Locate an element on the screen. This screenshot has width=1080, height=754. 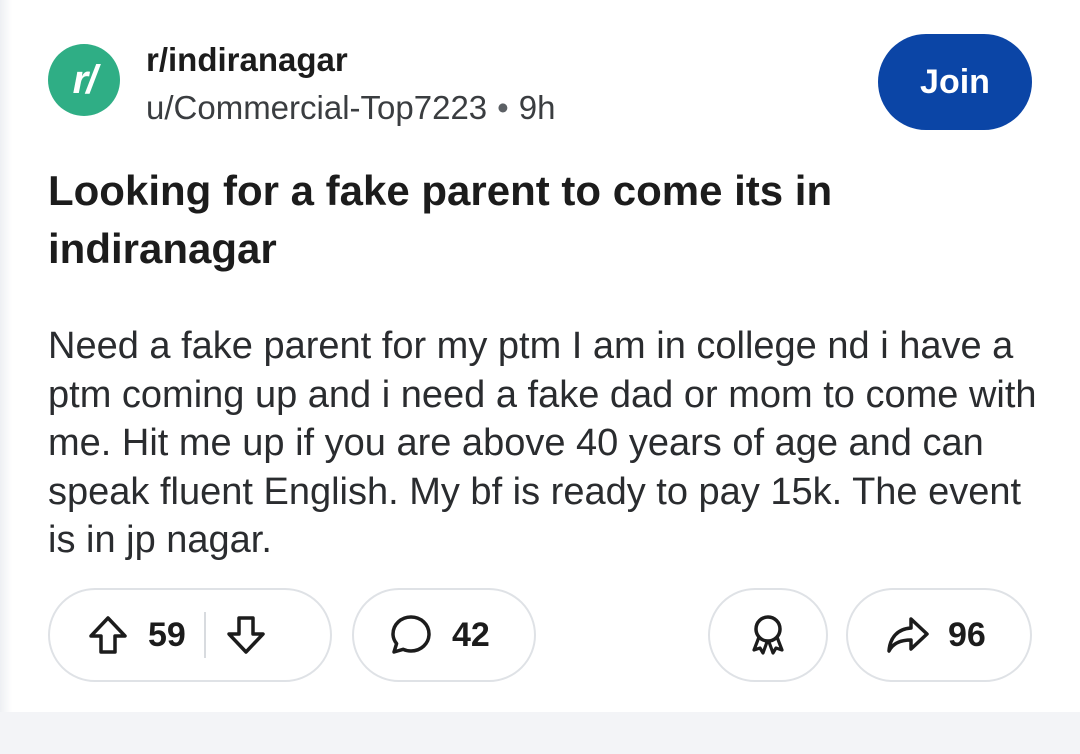
vote-divider is located at coordinates (204, 635).